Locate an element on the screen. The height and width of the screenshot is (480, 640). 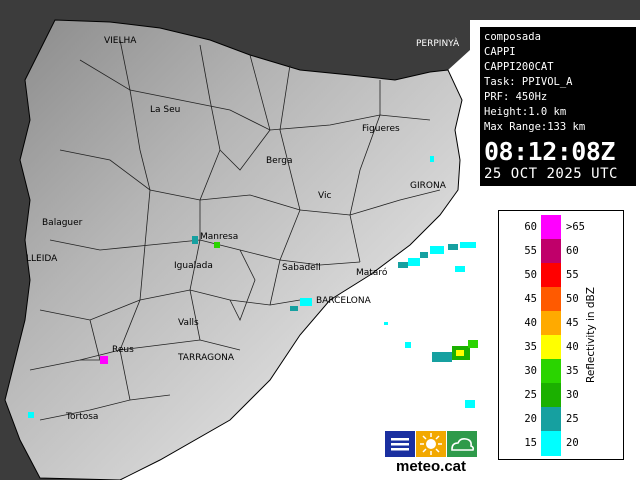
meteocat-logo: meteo.cat is located at coordinates (431, 454).